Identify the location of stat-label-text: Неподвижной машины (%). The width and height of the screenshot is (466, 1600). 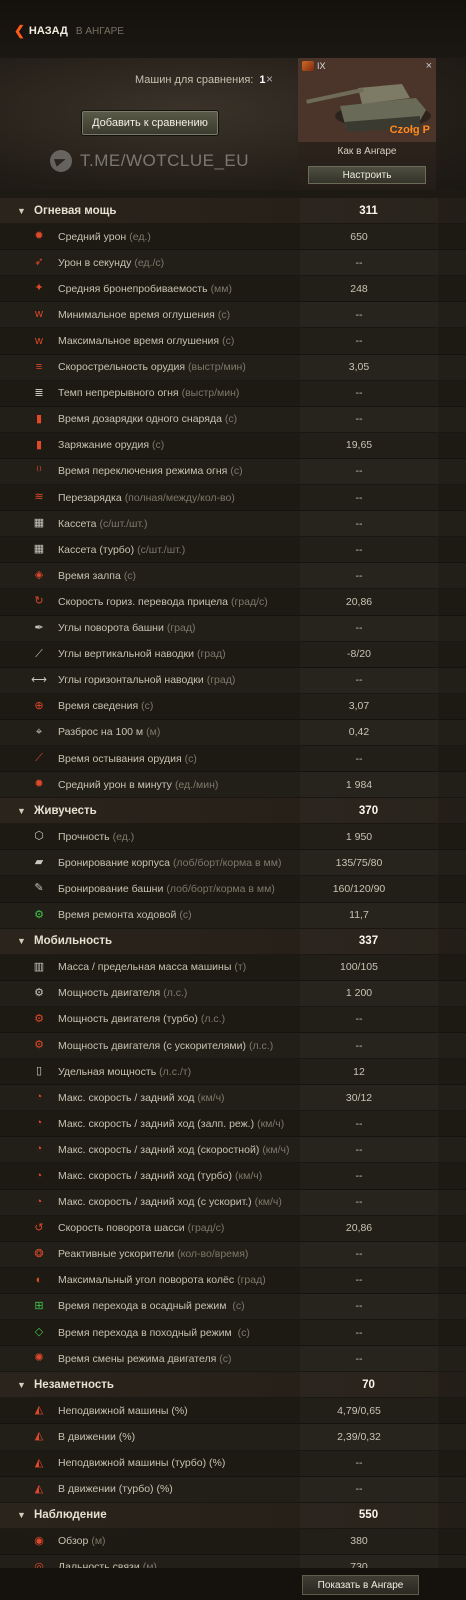
(123, 1410).